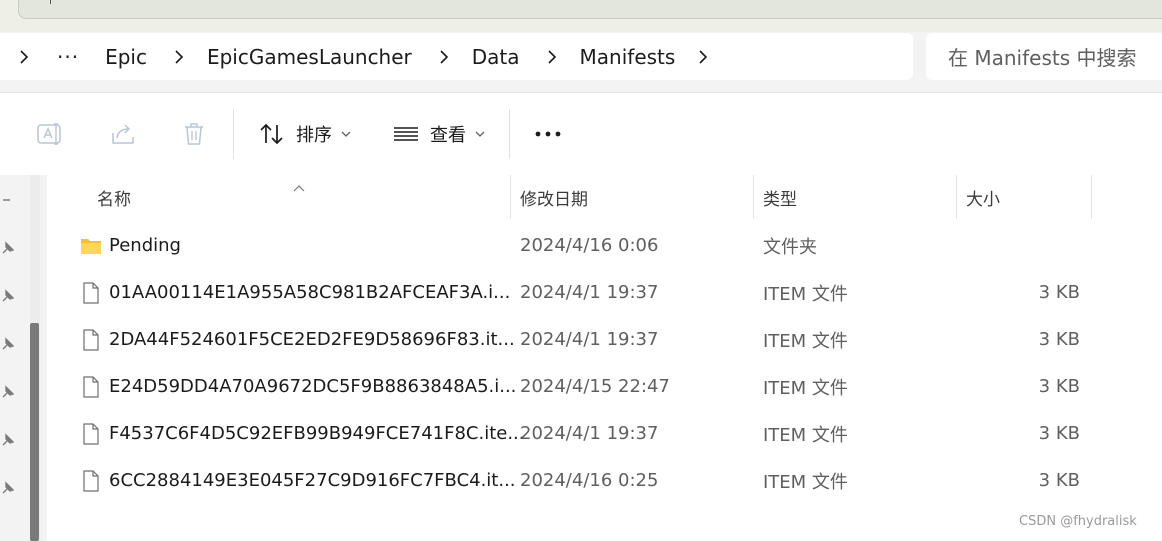  Describe the element at coordinates (983, 197) in the screenshot. I see `column-header-size: 大小` at that location.